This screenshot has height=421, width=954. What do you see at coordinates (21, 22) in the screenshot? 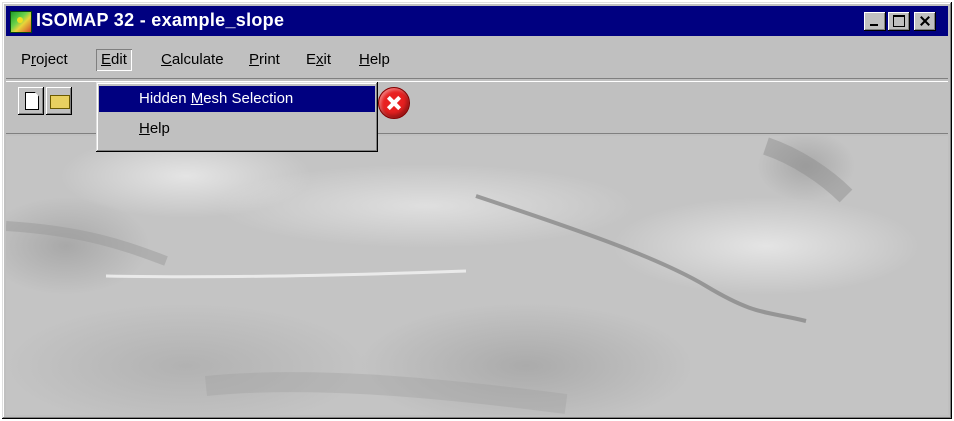
I see `app-map-icon` at bounding box center [21, 22].